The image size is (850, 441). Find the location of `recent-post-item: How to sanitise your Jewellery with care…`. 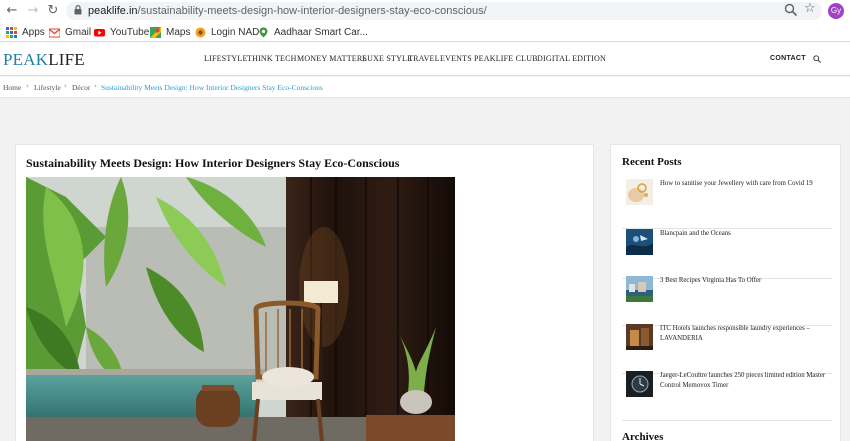

recent-post-item: How to sanitise your Jewellery with care… is located at coordinates (727, 204).